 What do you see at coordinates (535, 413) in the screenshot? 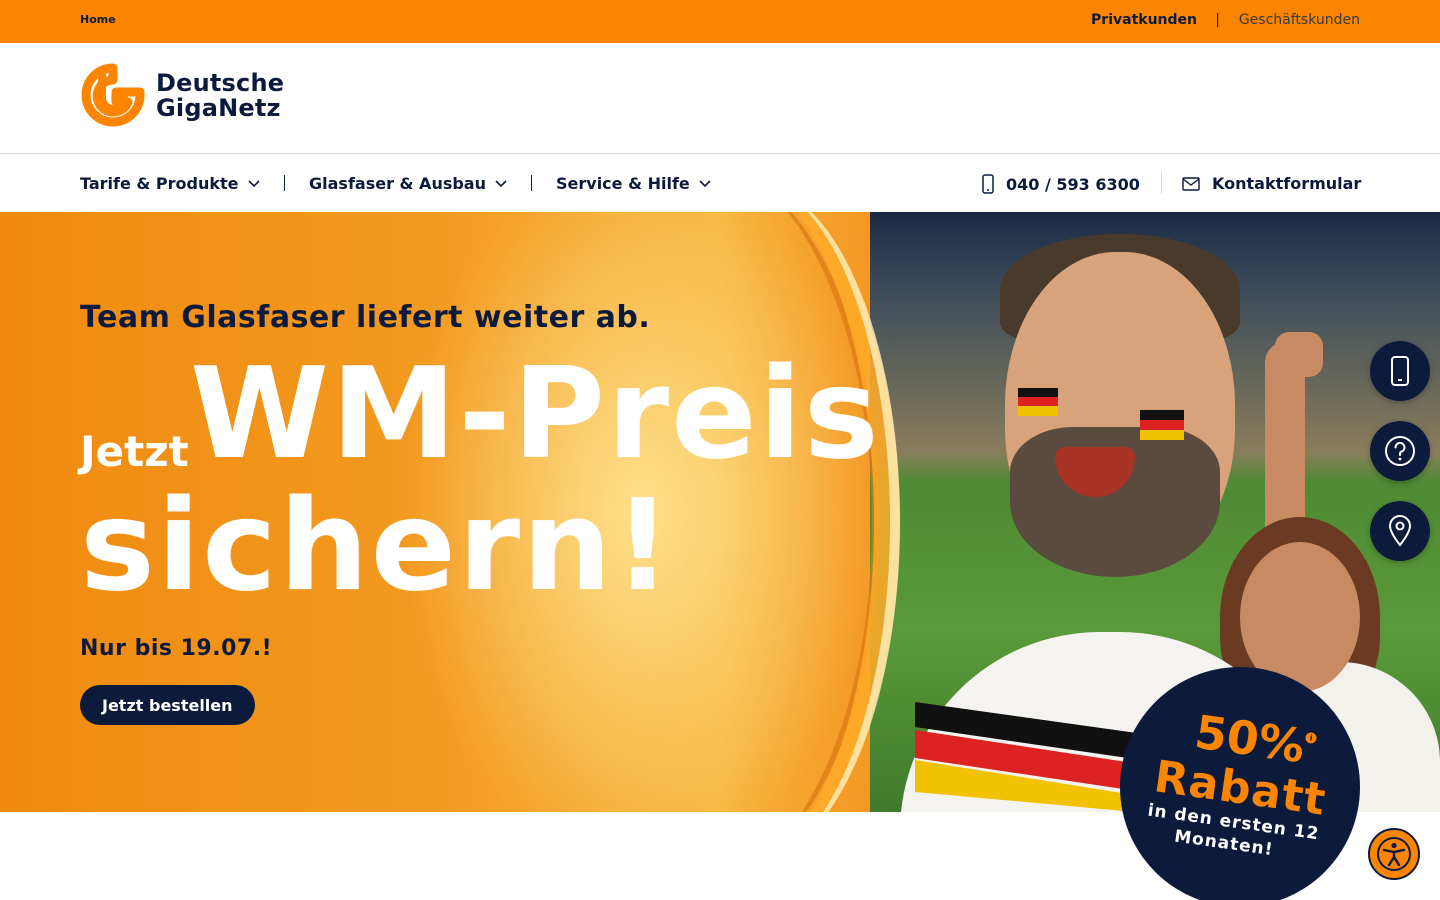
I see `hero-headline: WM-Preis` at bounding box center [535, 413].